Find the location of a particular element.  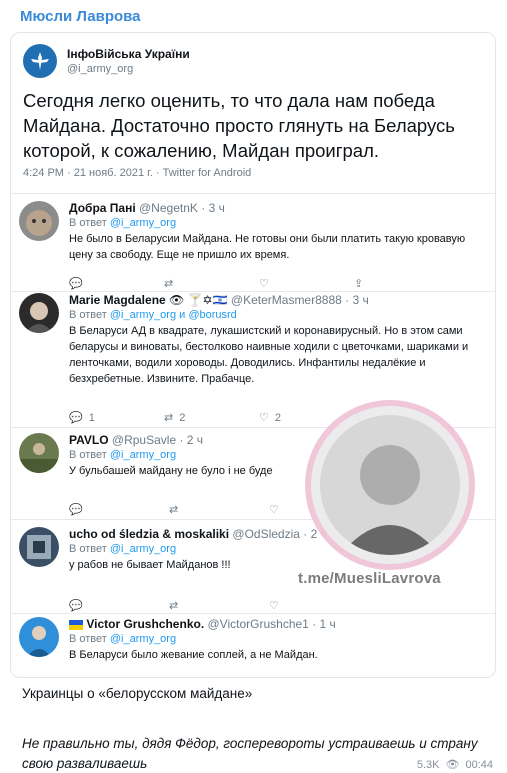

reply-author-handle: @NegetnK is located at coordinates (168, 208).